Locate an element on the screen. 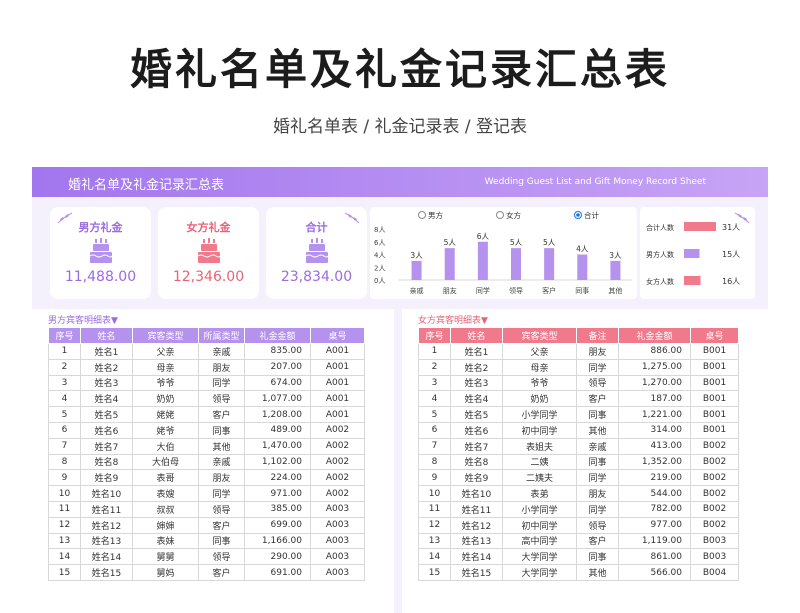 Image resolution: width=800 pixels, height=613 pixels. table-cell: 表哥 is located at coordinates (165, 478).